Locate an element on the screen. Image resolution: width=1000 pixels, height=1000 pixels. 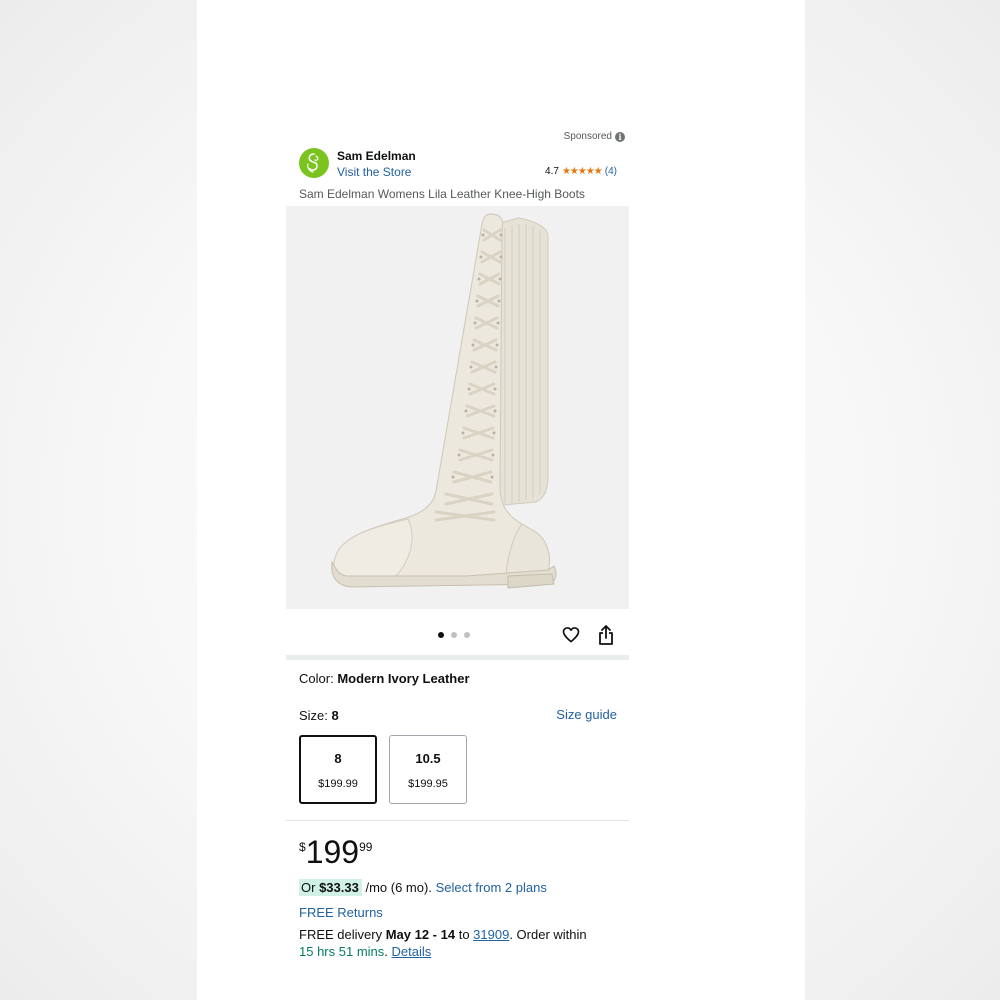
color-selection: Color: Modern Ivory Leather is located at coordinates (384, 678).